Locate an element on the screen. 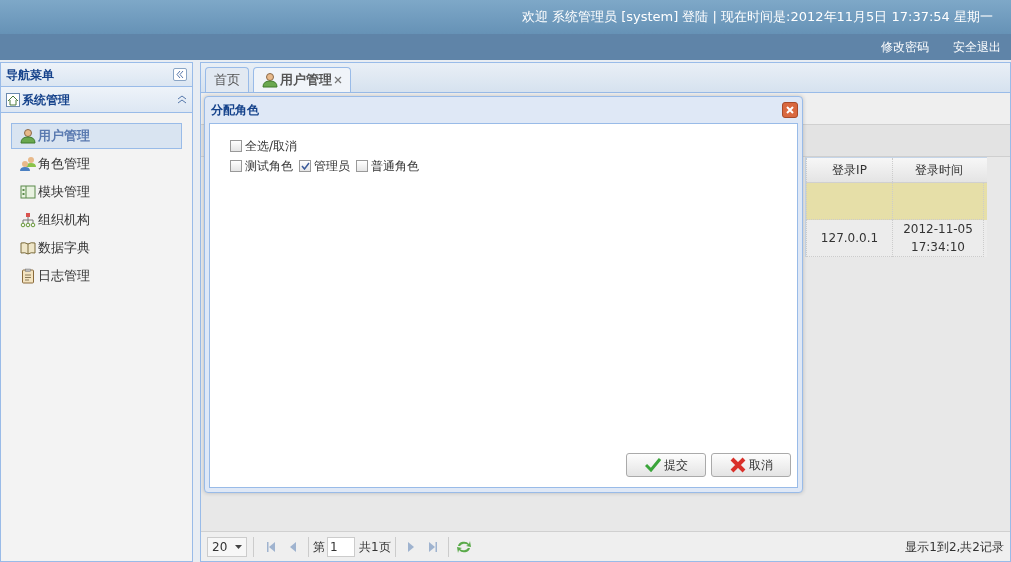 This screenshot has height=562, width=1011. page-size-select: 20 is located at coordinates (227, 546).